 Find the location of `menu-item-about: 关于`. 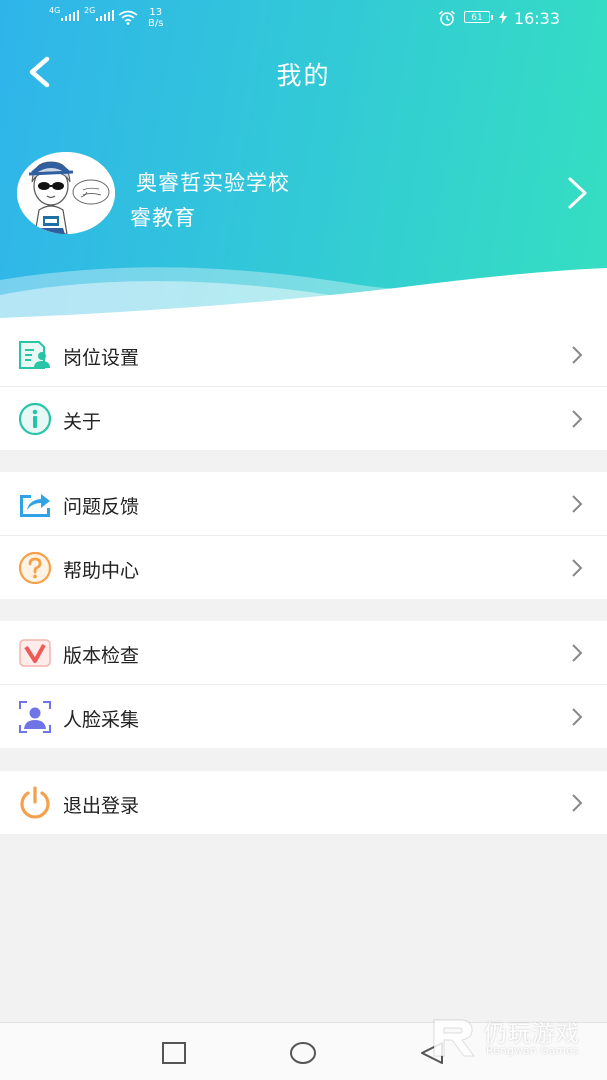

menu-item-about: 关于 is located at coordinates (303, 418).